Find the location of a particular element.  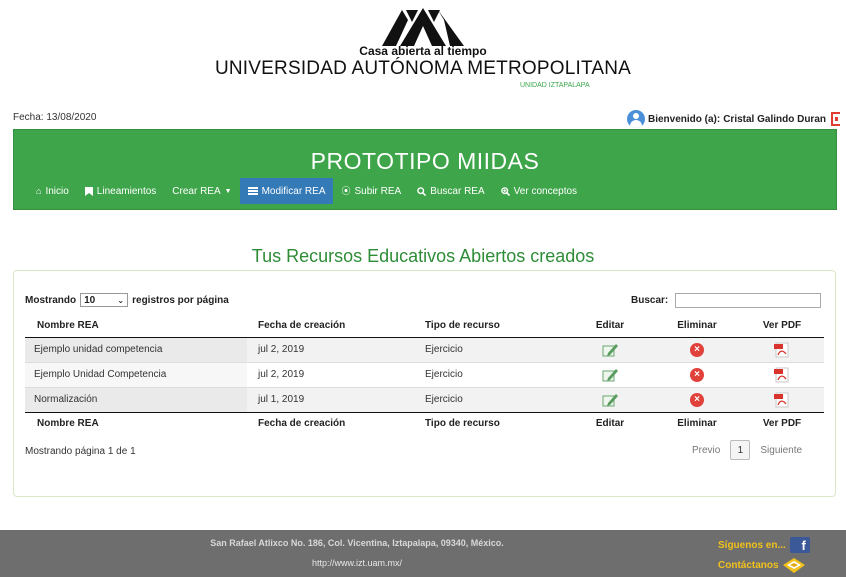

upload-circle-icon: ⦿ is located at coordinates (346, 190).